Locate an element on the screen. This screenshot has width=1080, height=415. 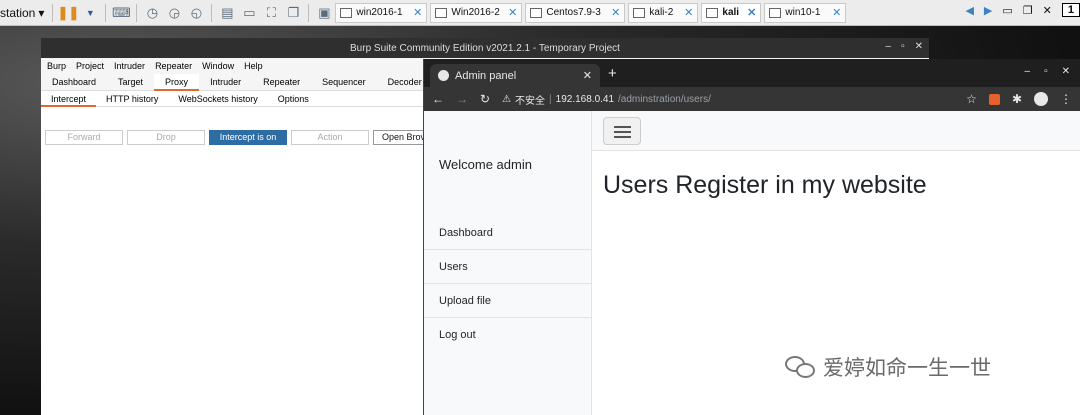
tab-dashboard: Dashboard is located at coordinates (74, 82).